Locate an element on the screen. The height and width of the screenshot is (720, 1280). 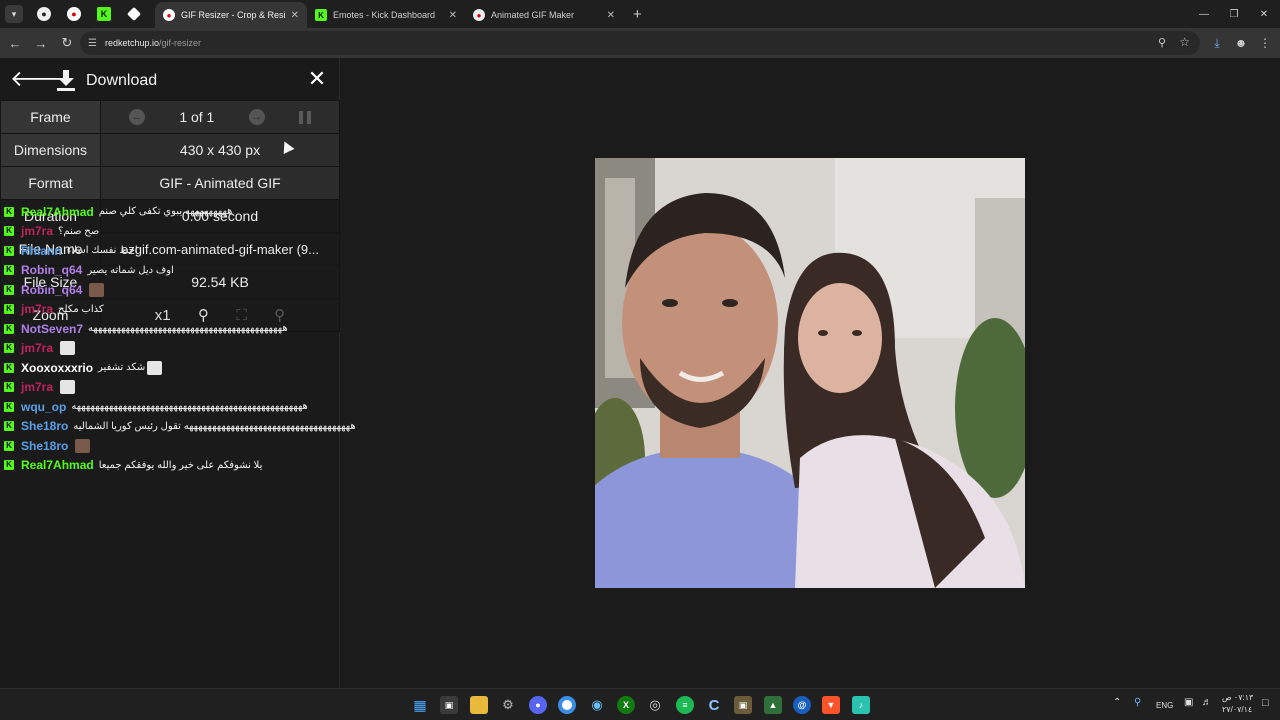
bookmark-star-icon: ☆ is located at coordinates (1184, 42).